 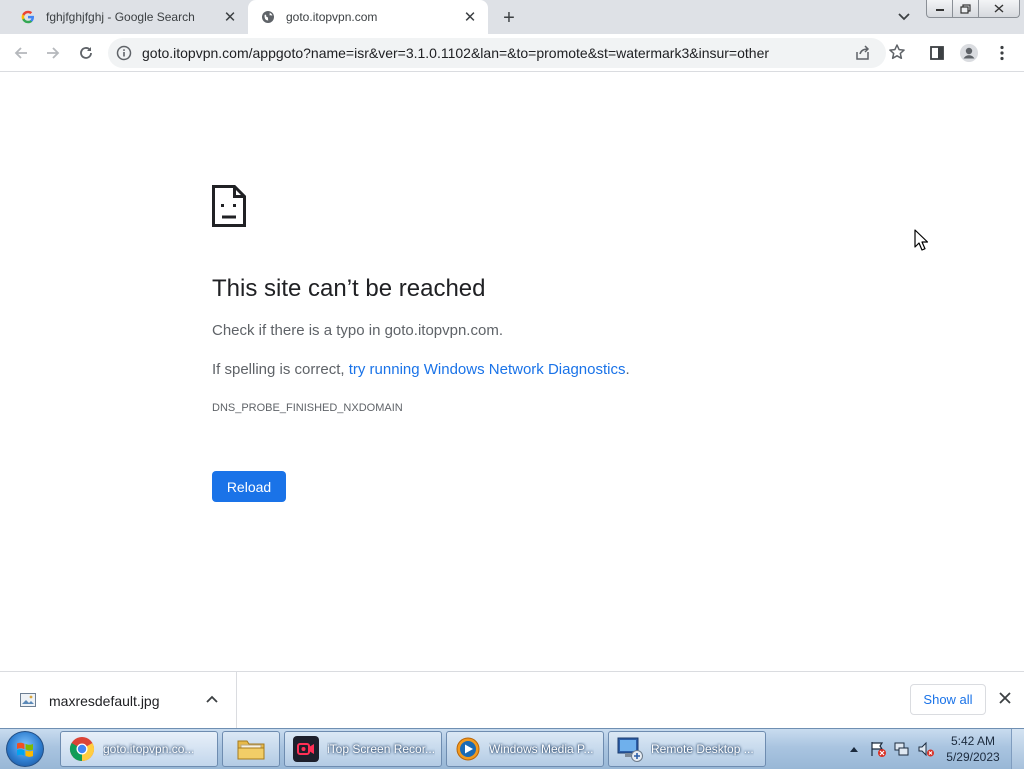 I want to click on menu-button, so click(x=1002, y=53).